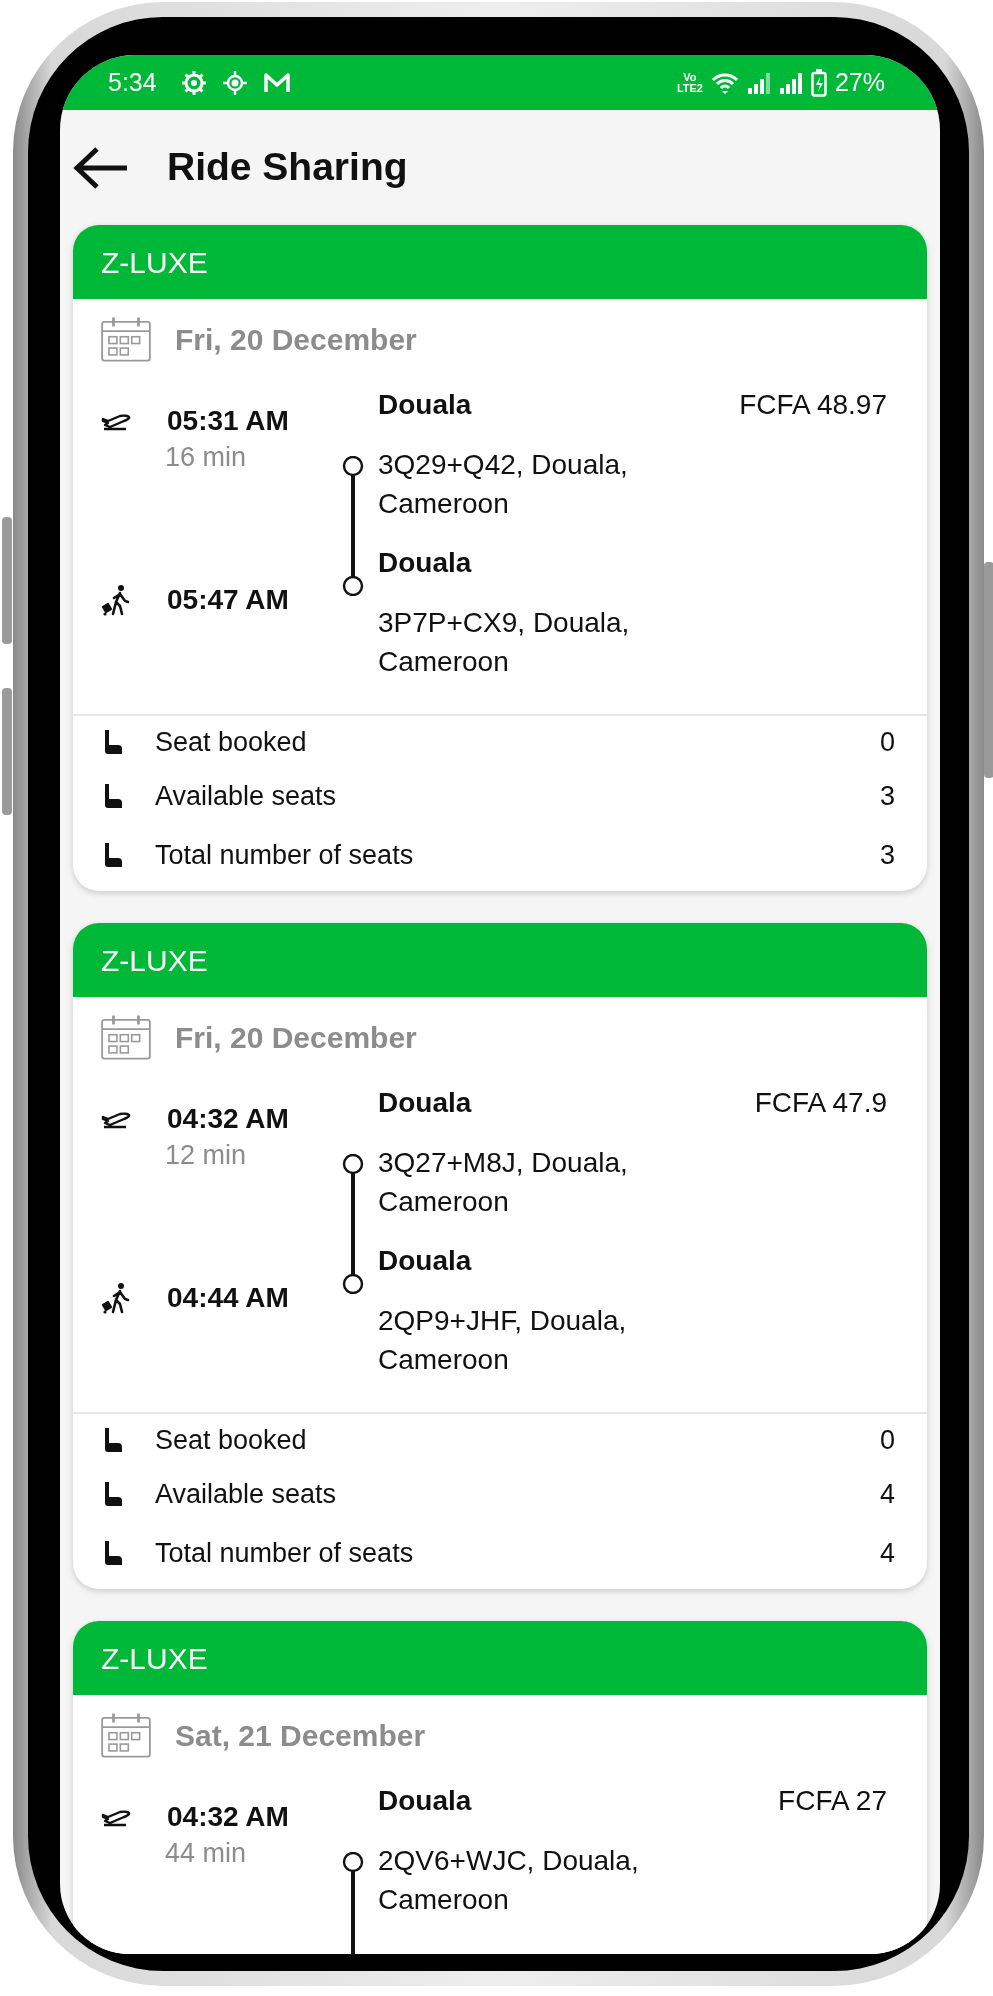  What do you see at coordinates (206, 457) in the screenshot?
I see `trip-duration: 16 min` at bounding box center [206, 457].